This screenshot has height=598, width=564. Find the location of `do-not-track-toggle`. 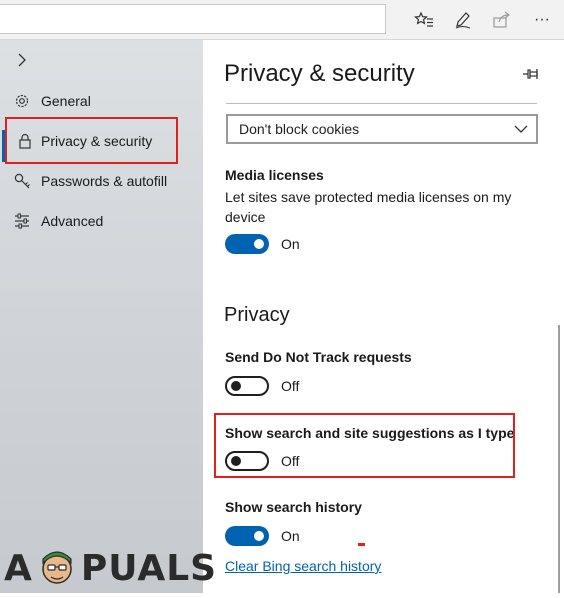

do-not-track-toggle is located at coordinates (247, 386).